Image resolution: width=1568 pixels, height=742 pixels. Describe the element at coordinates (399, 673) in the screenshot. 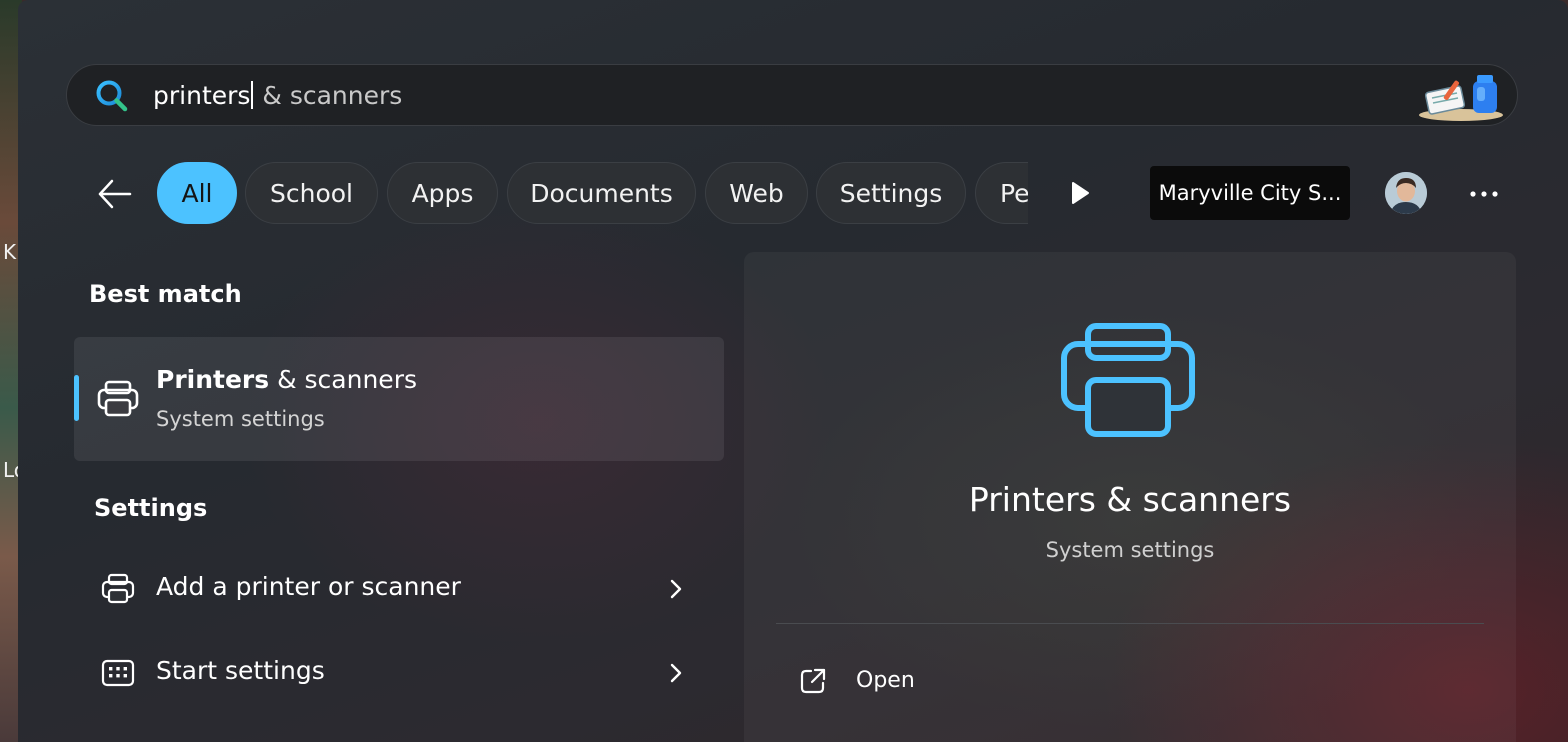

I see `setting-item-start-settings: Start settings` at that location.